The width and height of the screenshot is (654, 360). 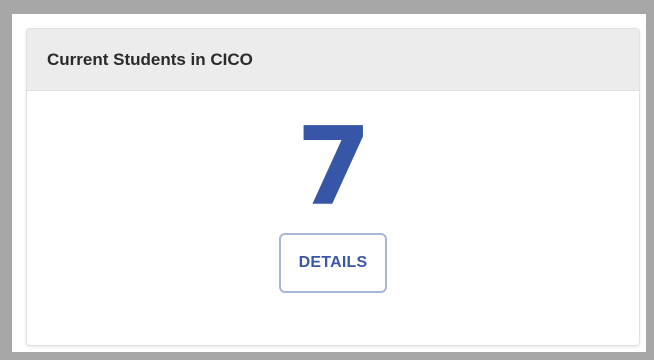 I want to click on details-button: DETAILS, so click(x=333, y=263).